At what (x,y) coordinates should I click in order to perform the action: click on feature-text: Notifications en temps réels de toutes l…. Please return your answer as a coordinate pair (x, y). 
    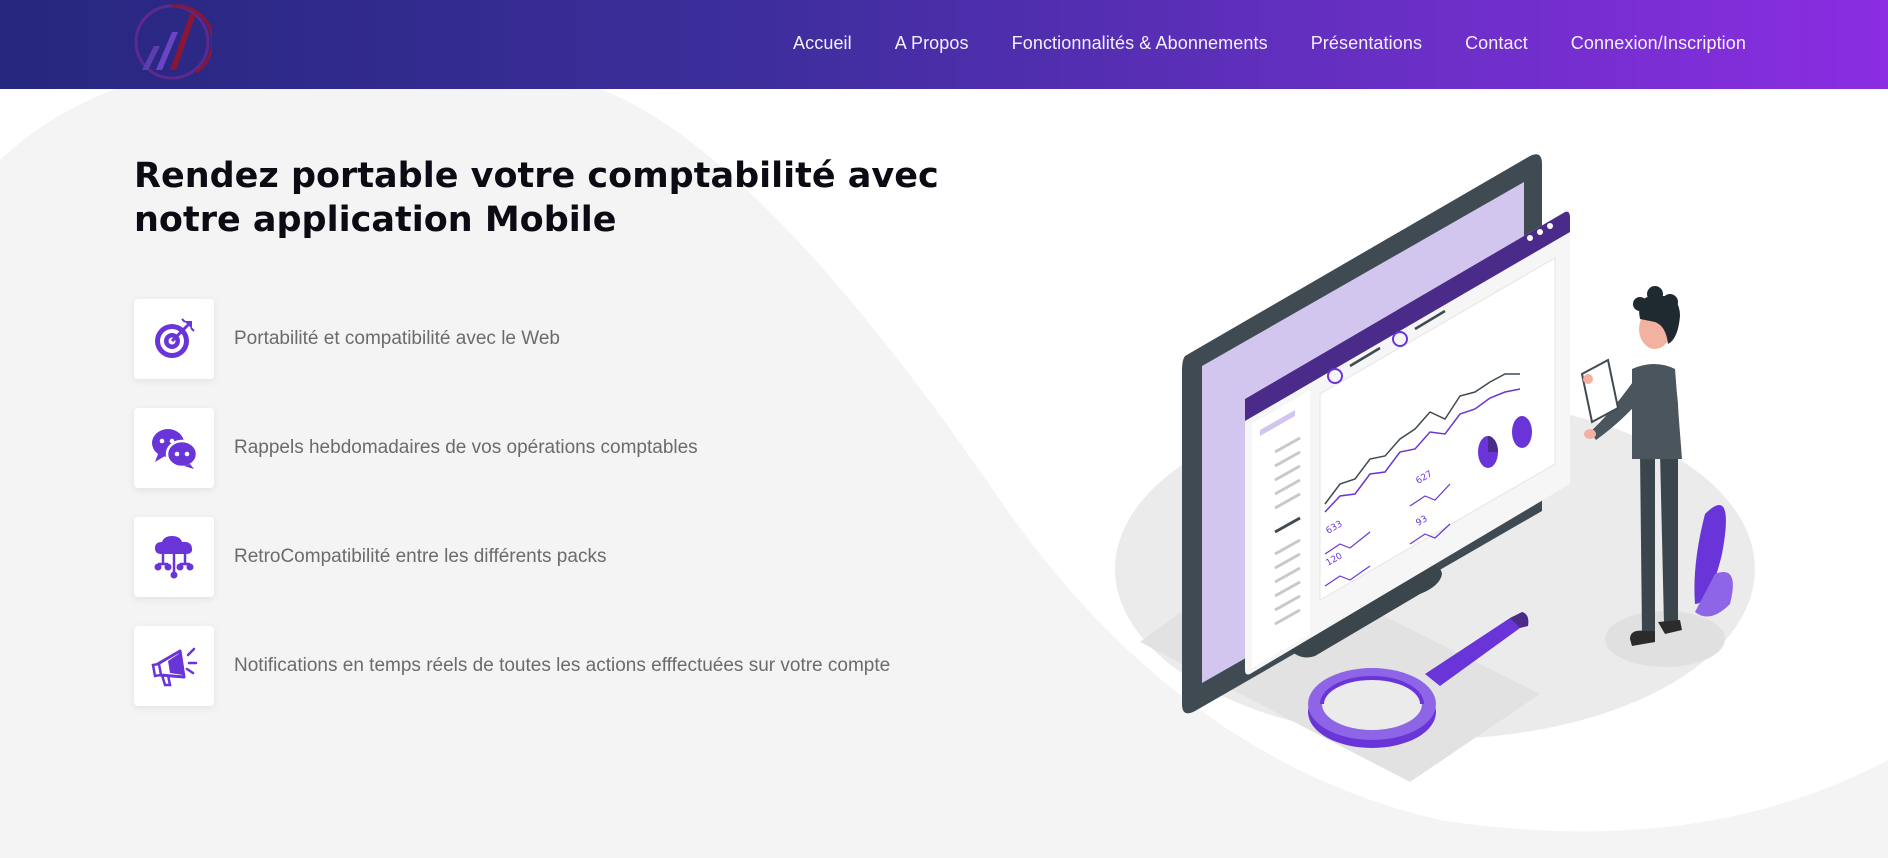
    Looking at the image, I should click on (562, 665).